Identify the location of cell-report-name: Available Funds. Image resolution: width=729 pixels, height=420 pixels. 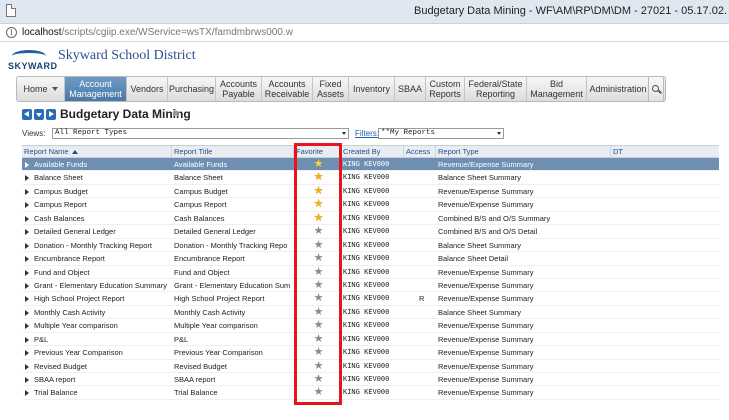
(102, 164).